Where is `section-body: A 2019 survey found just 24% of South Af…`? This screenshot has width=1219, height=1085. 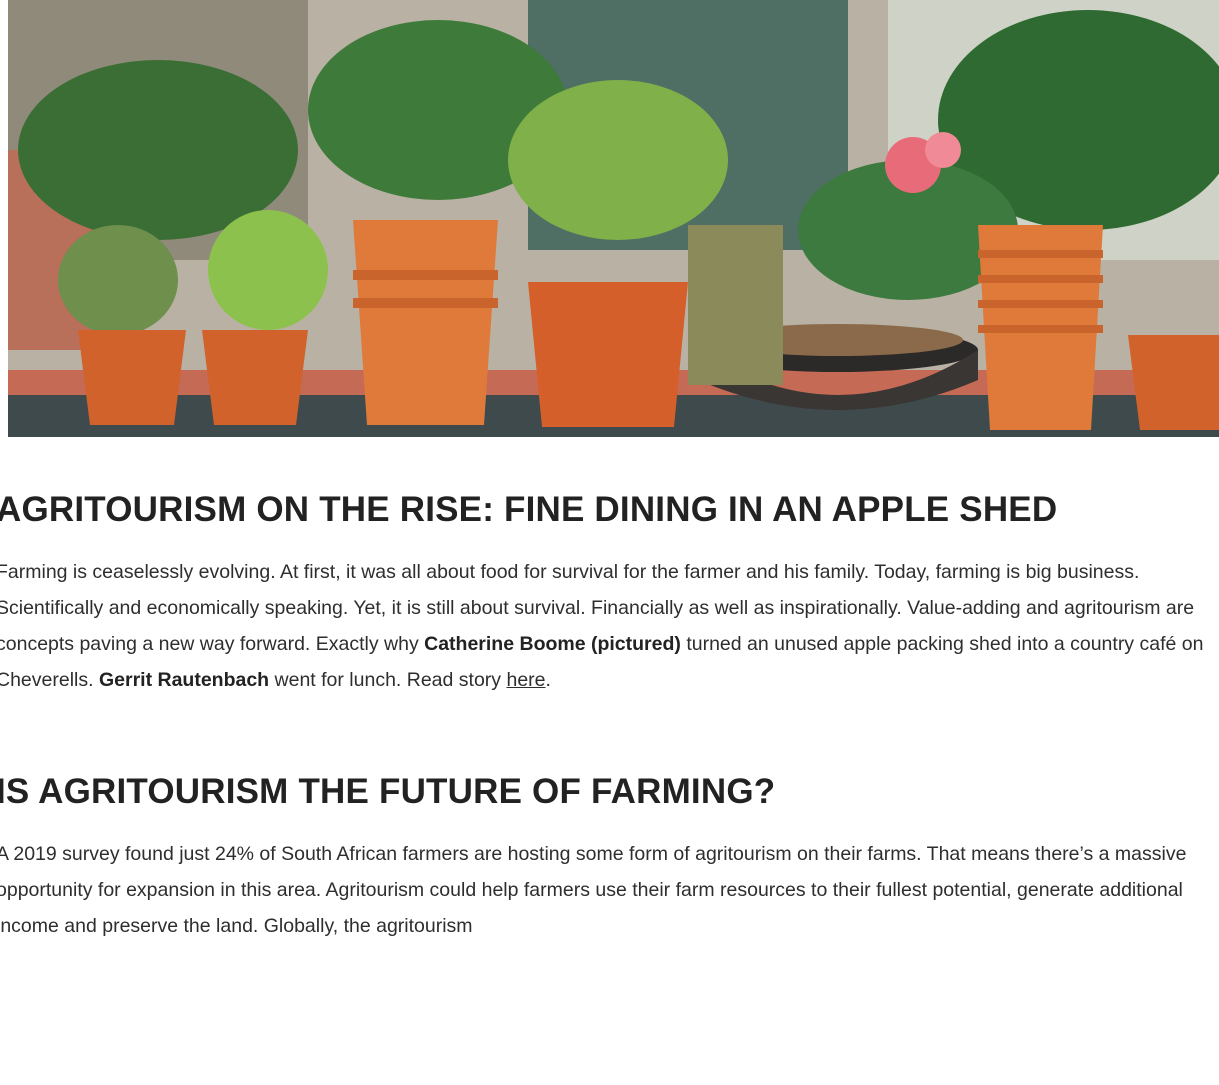 section-body: A 2019 survey found just 24% of South Af… is located at coordinates (593, 890).